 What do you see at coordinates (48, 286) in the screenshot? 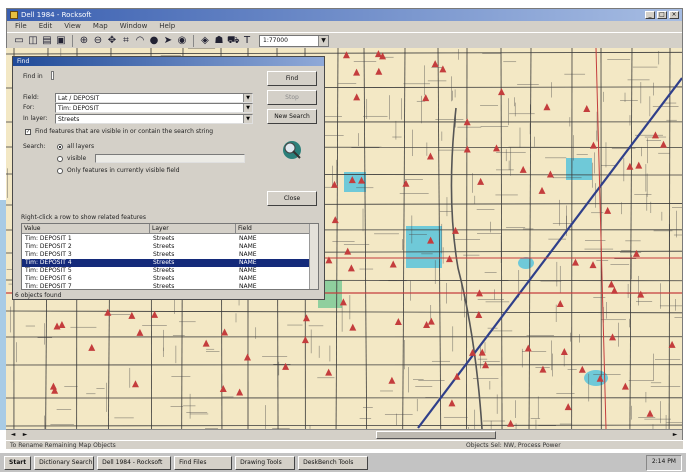
I see `cell-value: Tim: DEPOSIT 7` at bounding box center [48, 286].